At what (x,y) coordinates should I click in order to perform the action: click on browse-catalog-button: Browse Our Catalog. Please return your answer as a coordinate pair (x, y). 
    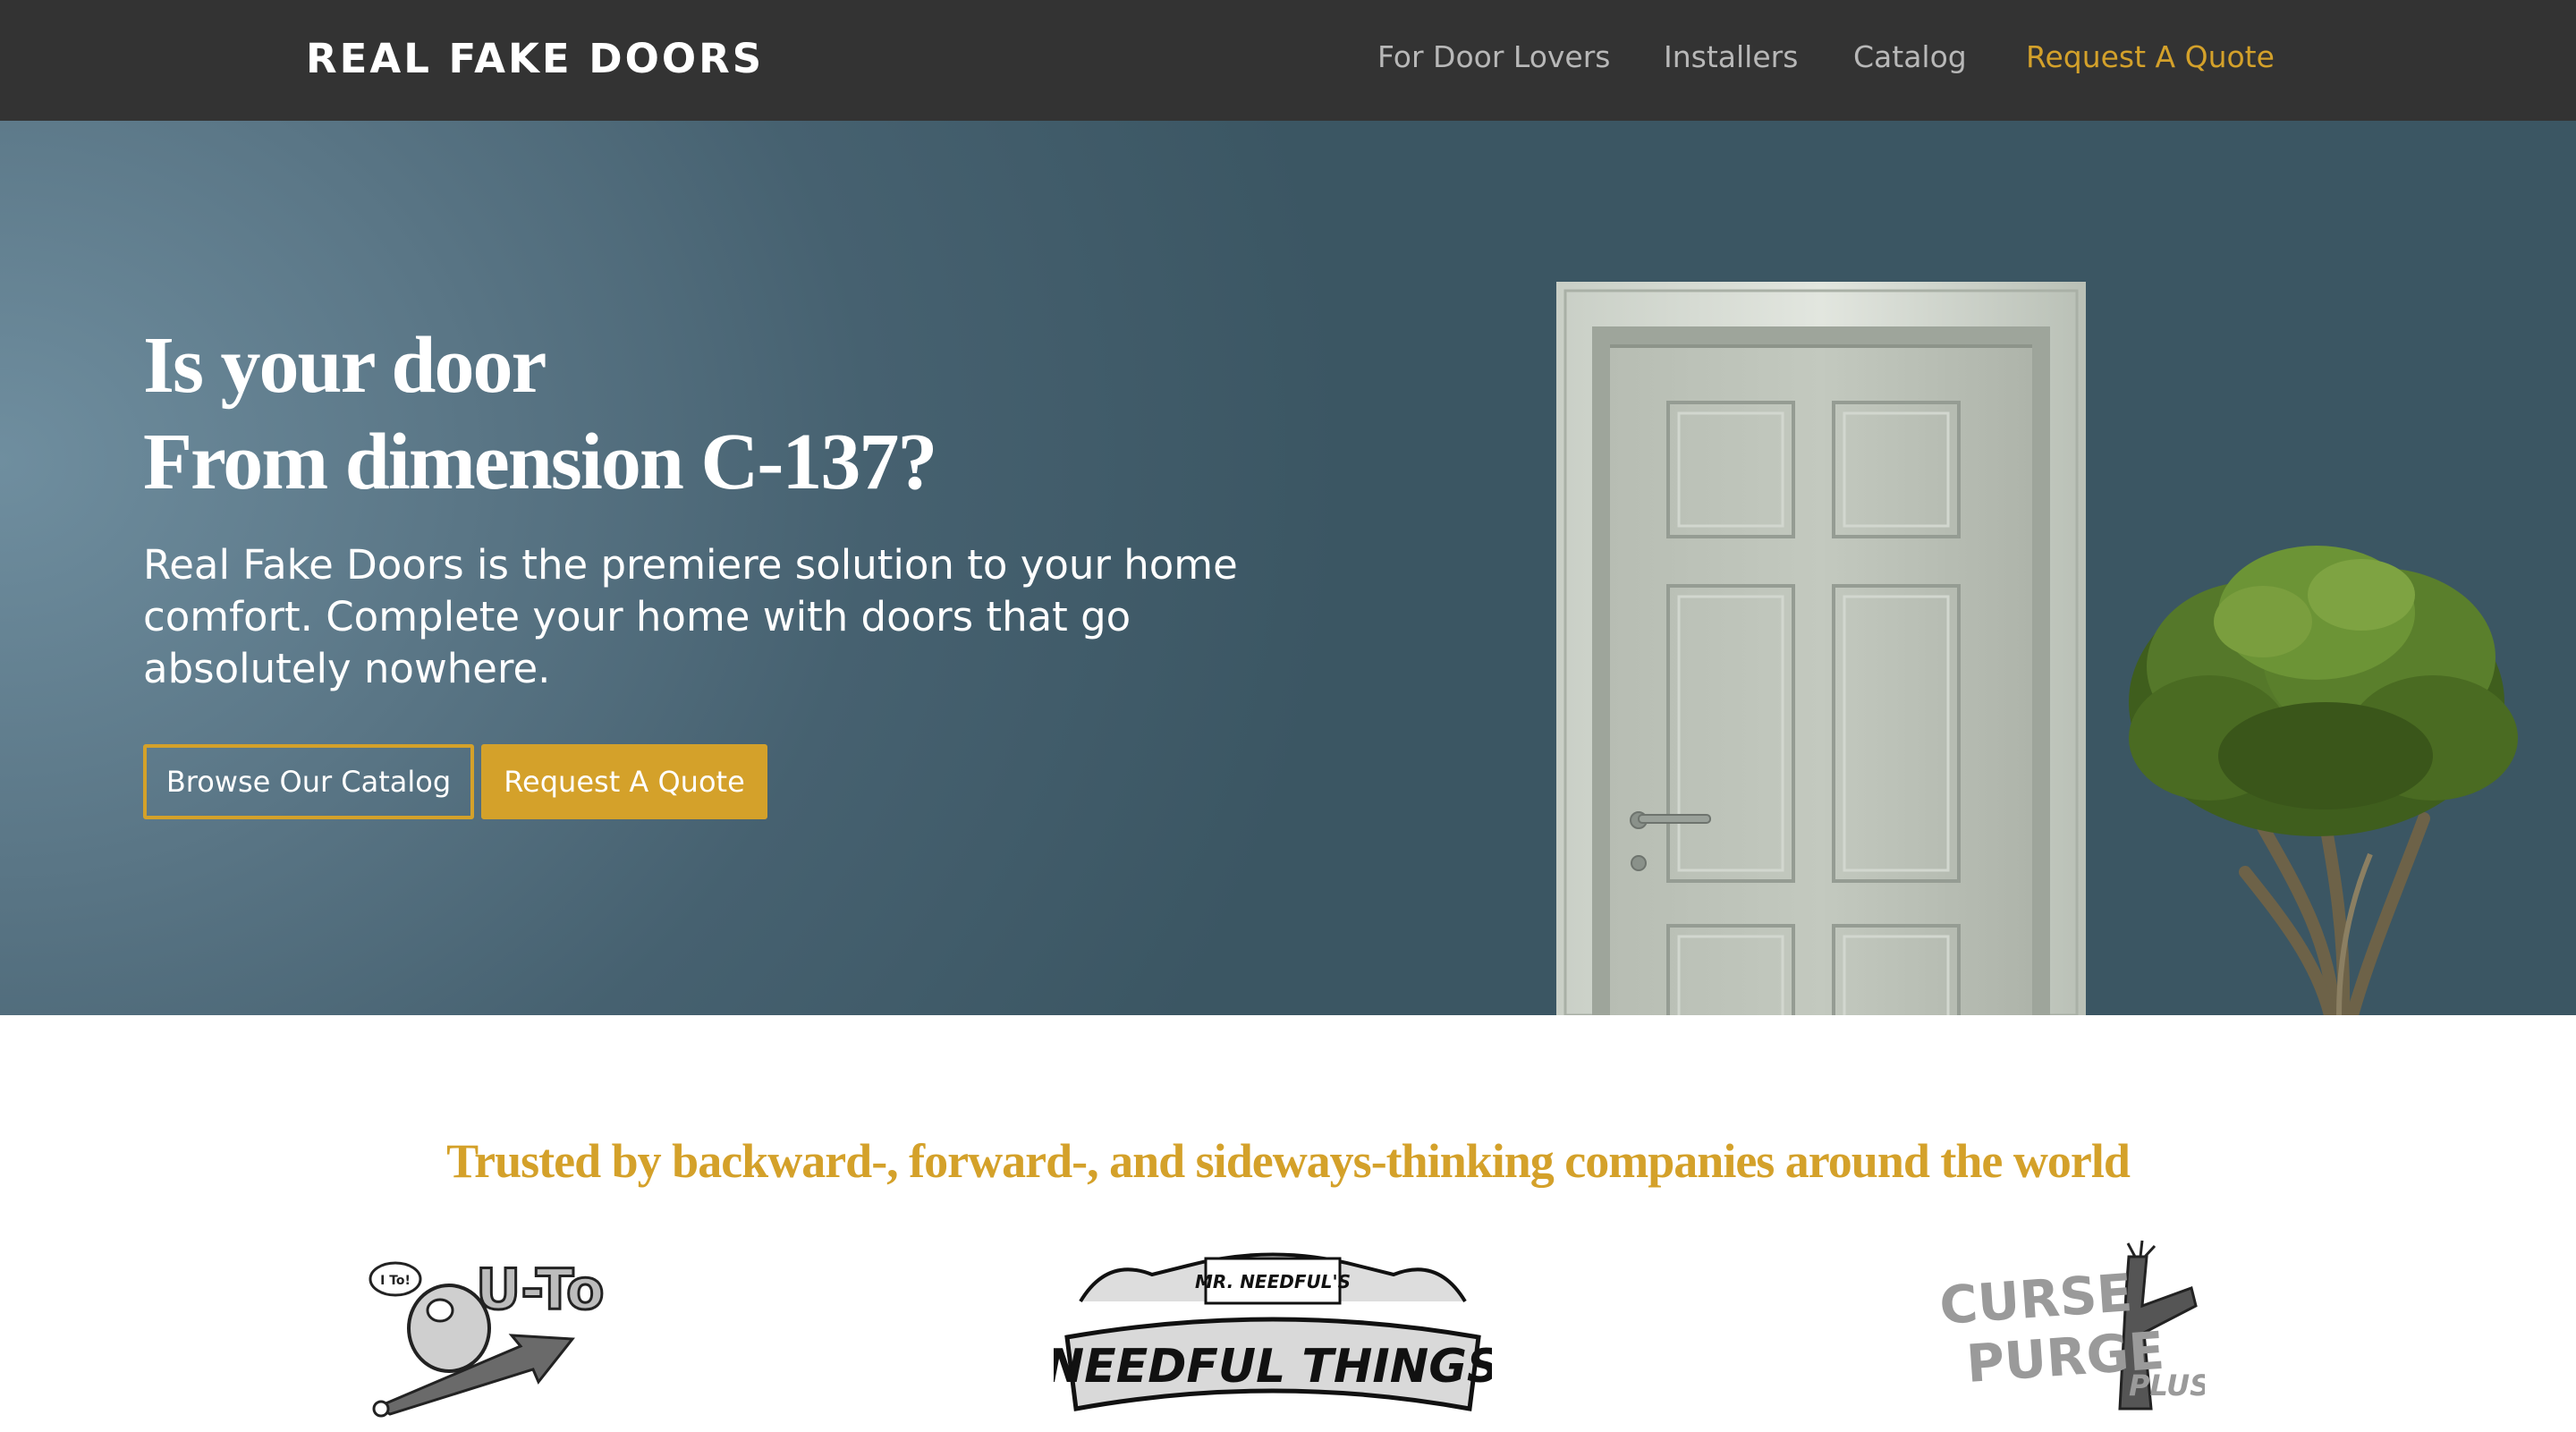
    Looking at the image, I should click on (308, 781).